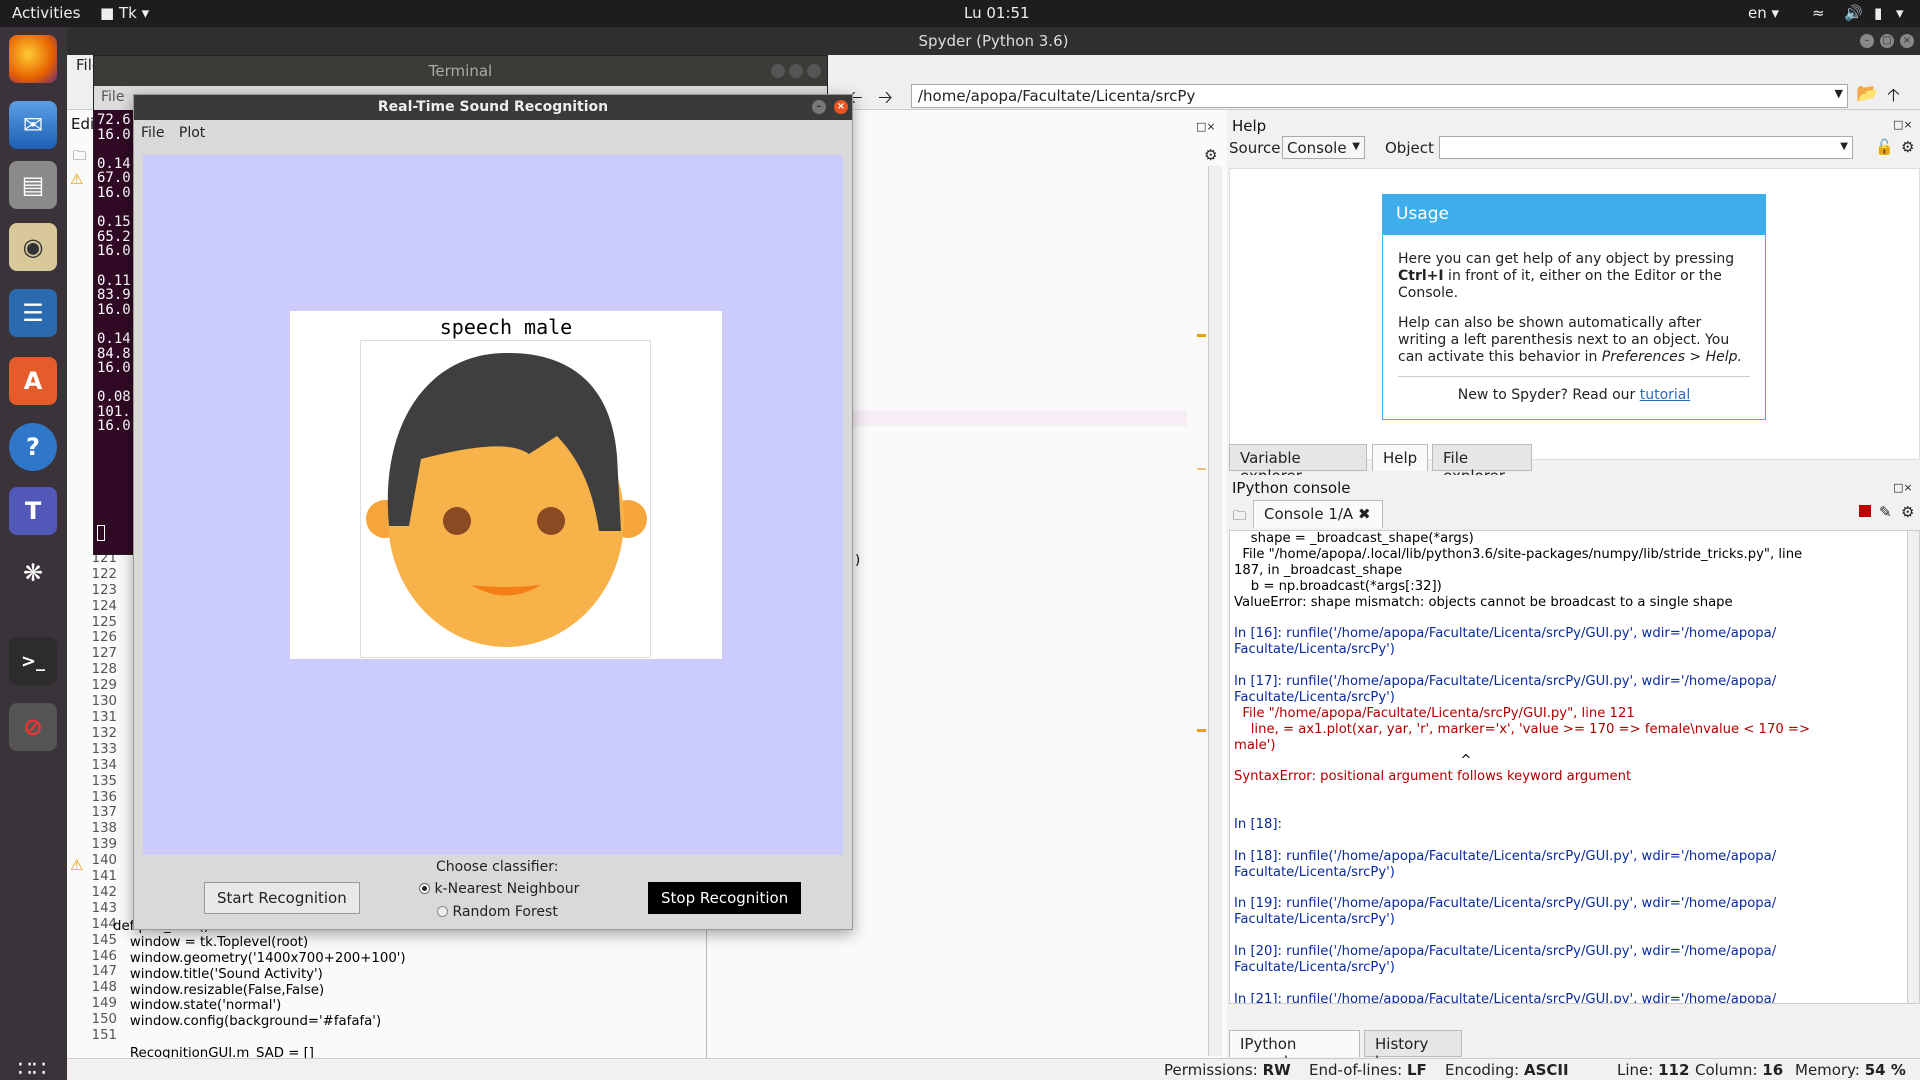  Describe the element at coordinates (1878, 13) in the screenshot. I see `battery-icon: ▮` at that location.